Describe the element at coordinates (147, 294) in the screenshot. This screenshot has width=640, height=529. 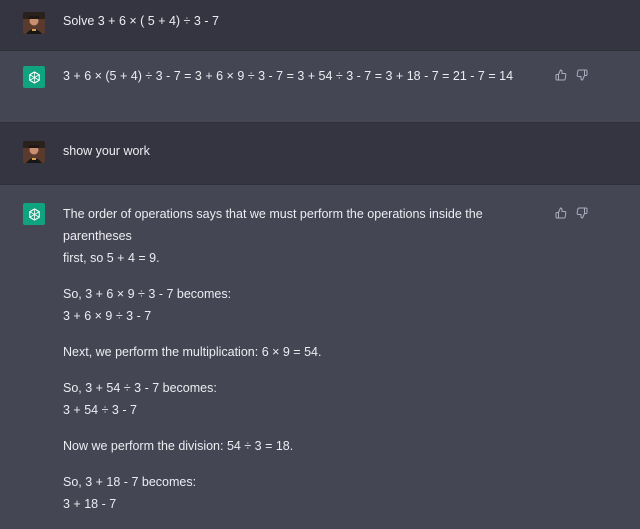
I see `text-line: So, 3 + 6 × 9 ÷ 3 - 7 becomes:` at that location.